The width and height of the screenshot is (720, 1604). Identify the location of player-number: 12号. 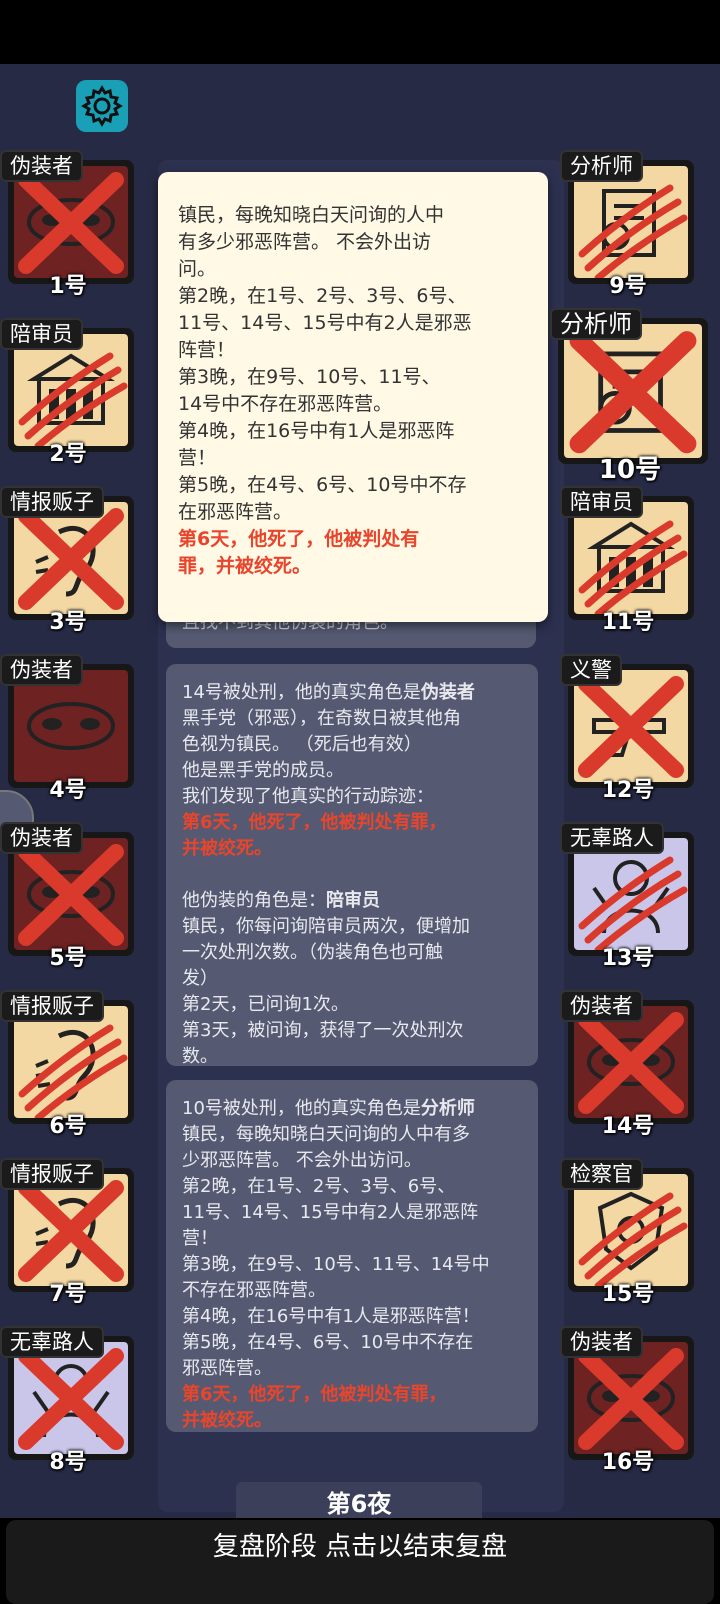
(628, 790).